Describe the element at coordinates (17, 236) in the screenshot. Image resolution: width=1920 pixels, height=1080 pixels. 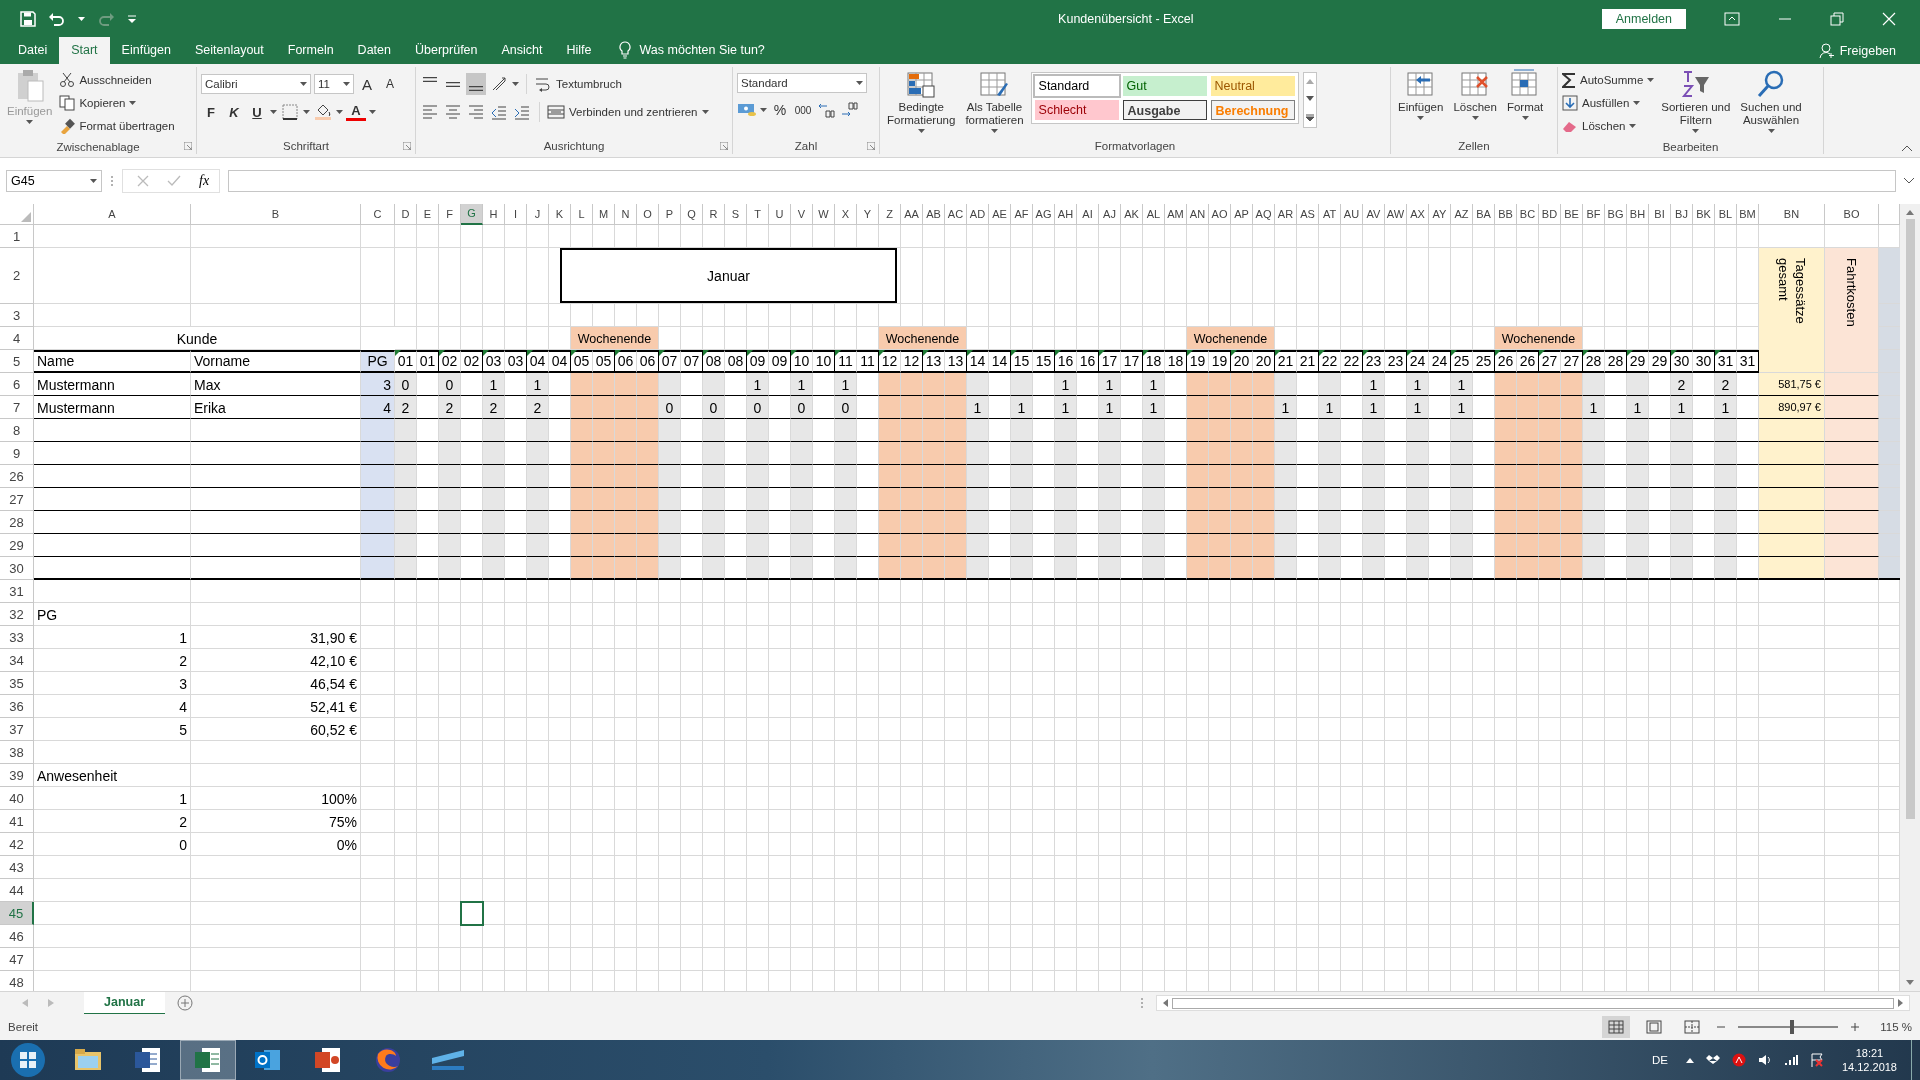
I see `row-header: 1` at that location.